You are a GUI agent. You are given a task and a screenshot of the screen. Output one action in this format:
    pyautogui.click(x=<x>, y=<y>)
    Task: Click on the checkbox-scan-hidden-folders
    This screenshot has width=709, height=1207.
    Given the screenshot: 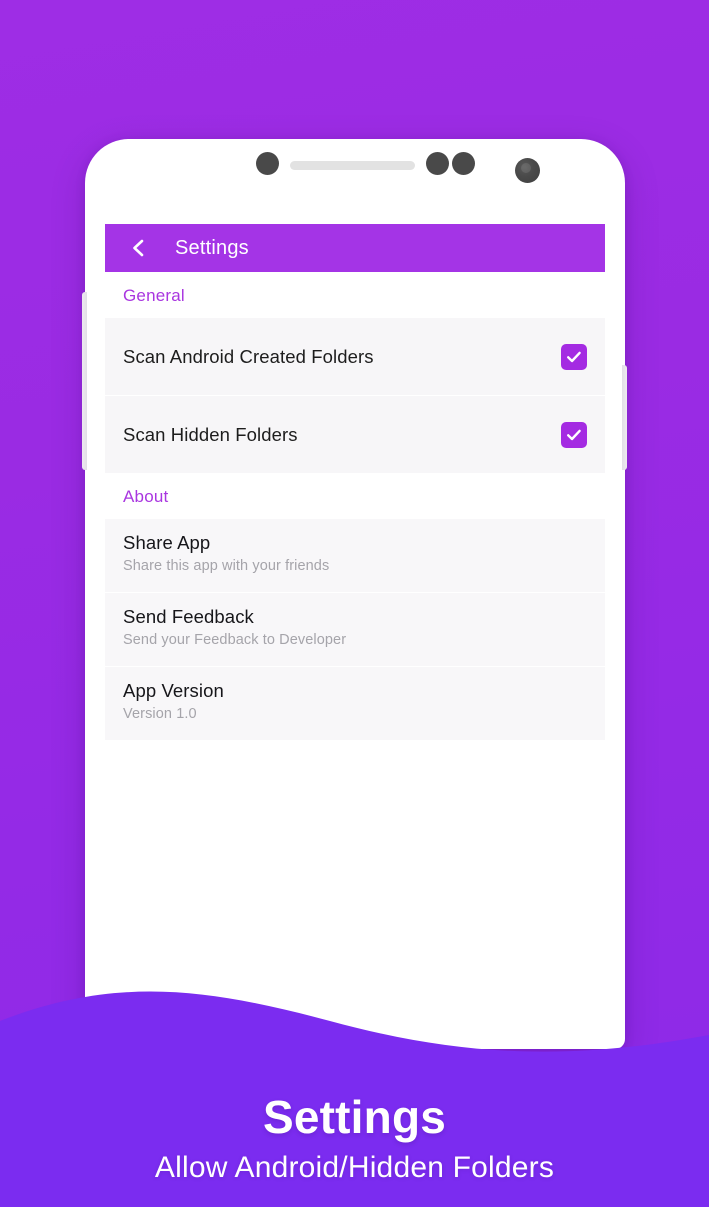 What is the action you would take?
    pyautogui.click(x=574, y=434)
    